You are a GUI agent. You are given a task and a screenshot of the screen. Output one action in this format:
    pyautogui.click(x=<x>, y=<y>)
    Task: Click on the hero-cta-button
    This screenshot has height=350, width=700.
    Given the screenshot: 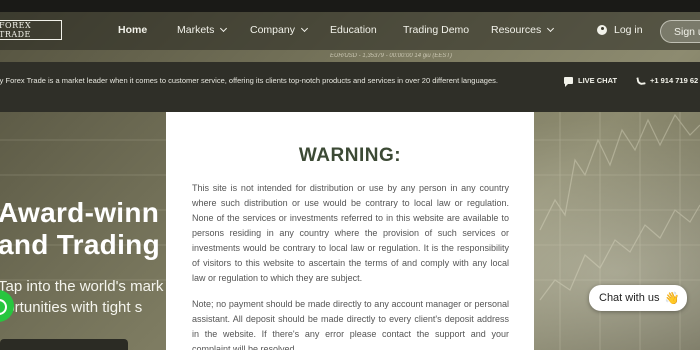 What is the action you would take?
    pyautogui.click(x=64, y=344)
    